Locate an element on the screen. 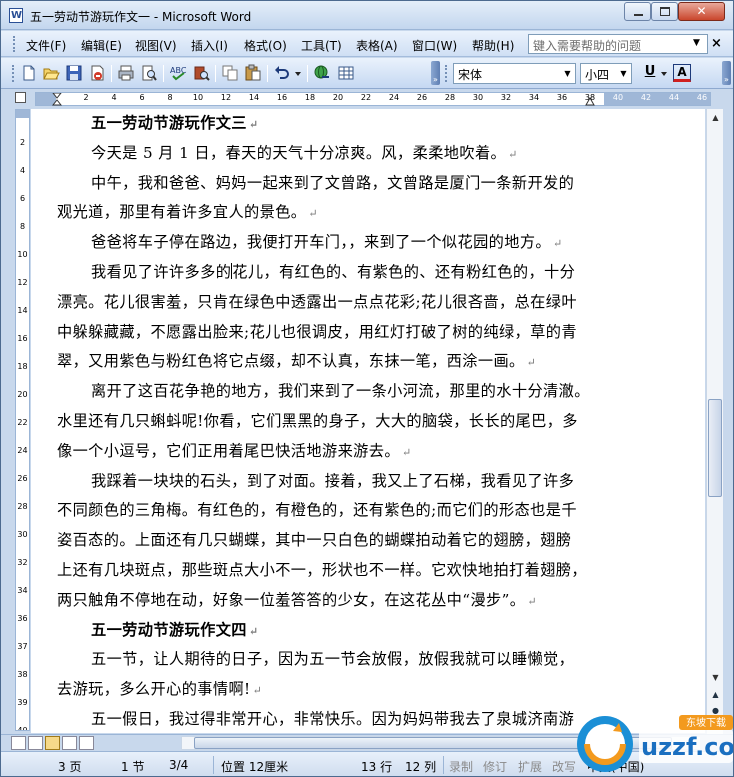 This screenshot has width=734, height=777. print-preview-icon is located at coordinates (149, 73).